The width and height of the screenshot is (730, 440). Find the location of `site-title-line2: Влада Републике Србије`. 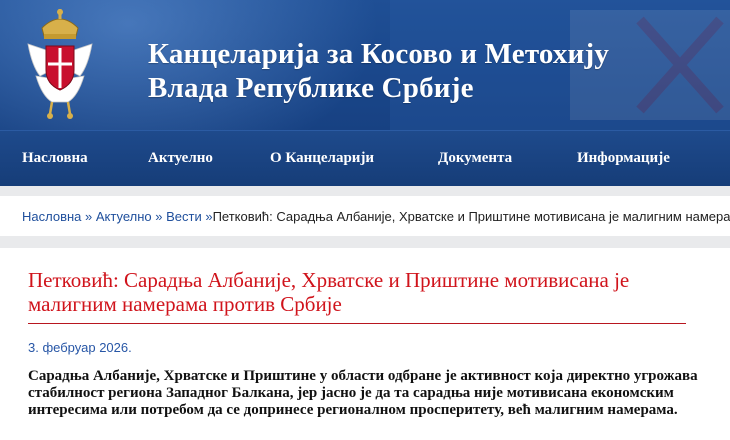

site-title-line2: Влада Републике Србије is located at coordinates (311, 88).